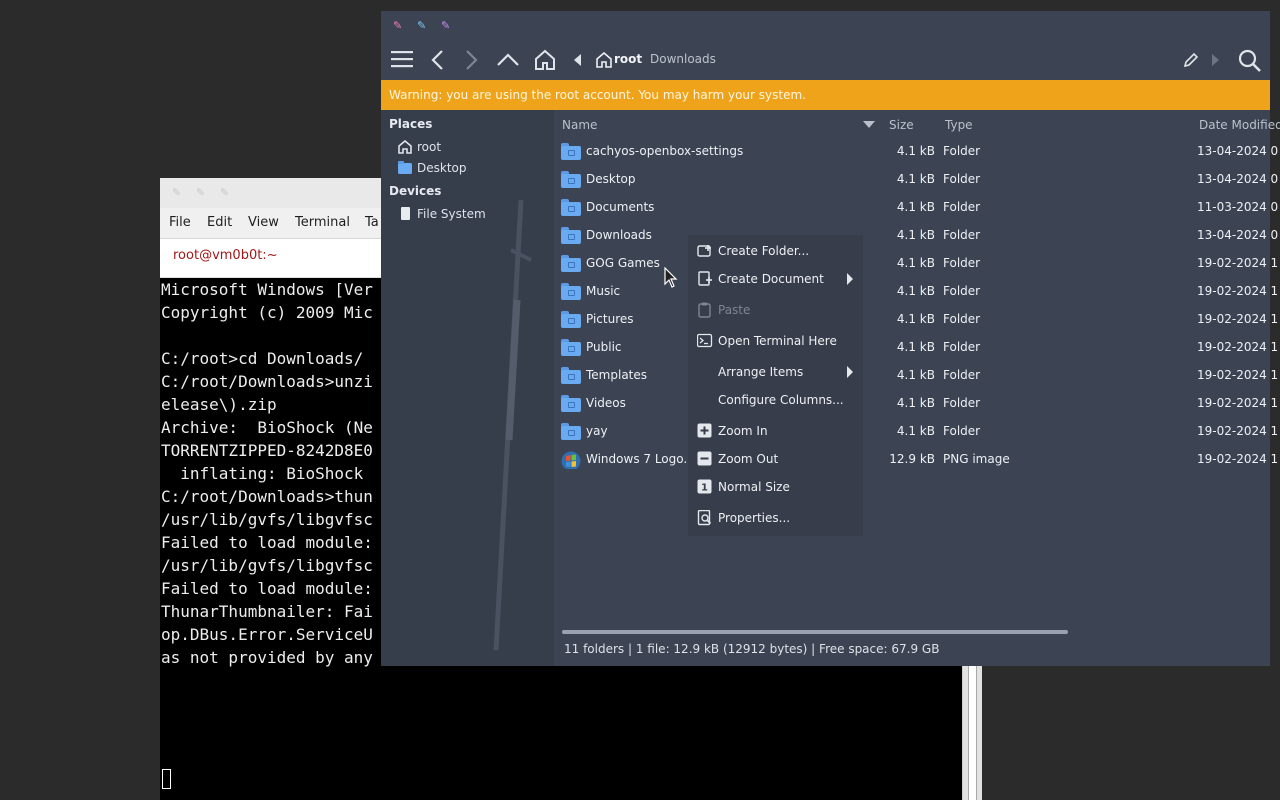 This screenshot has height=800, width=1280. Describe the element at coordinates (775, 341) in the screenshot. I see `menu-item-open-terminal-here: Open Terminal Here` at that location.